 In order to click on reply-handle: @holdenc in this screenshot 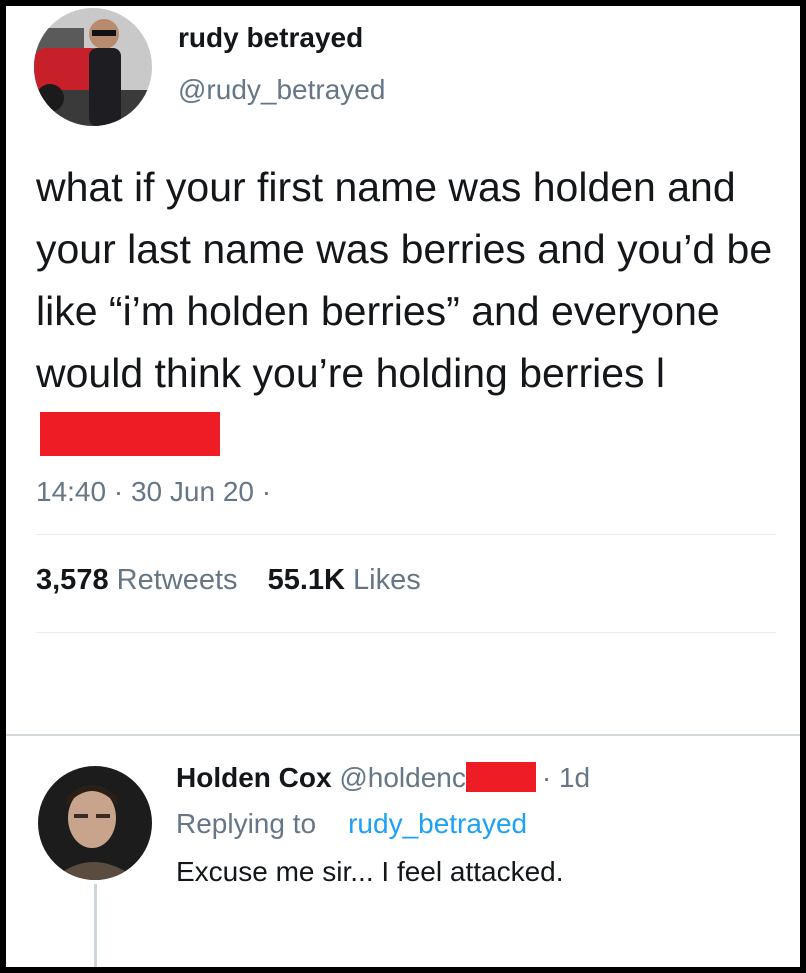, I will do `click(402, 777)`.